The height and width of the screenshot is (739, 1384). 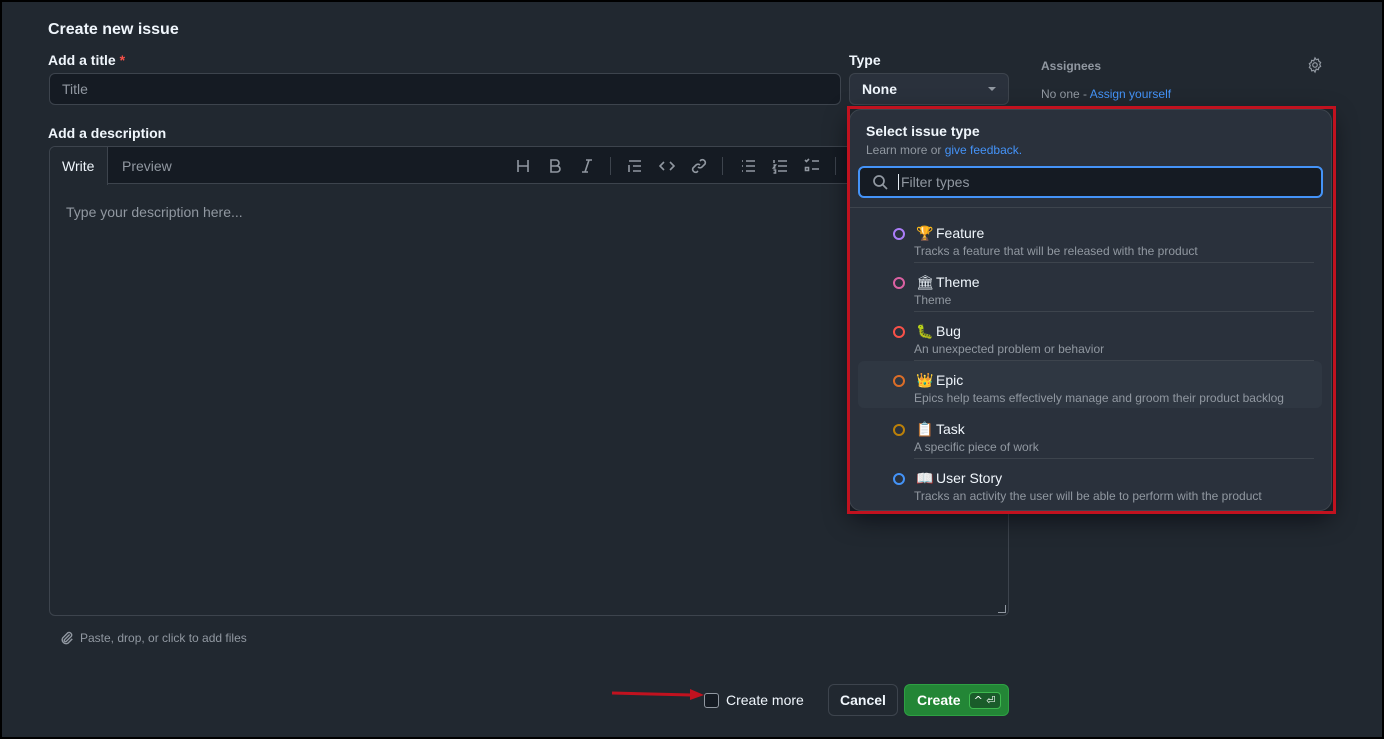 What do you see at coordinates (1065, 94) in the screenshot?
I see `no-assignee-text: No one -` at bounding box center [1065, 94].